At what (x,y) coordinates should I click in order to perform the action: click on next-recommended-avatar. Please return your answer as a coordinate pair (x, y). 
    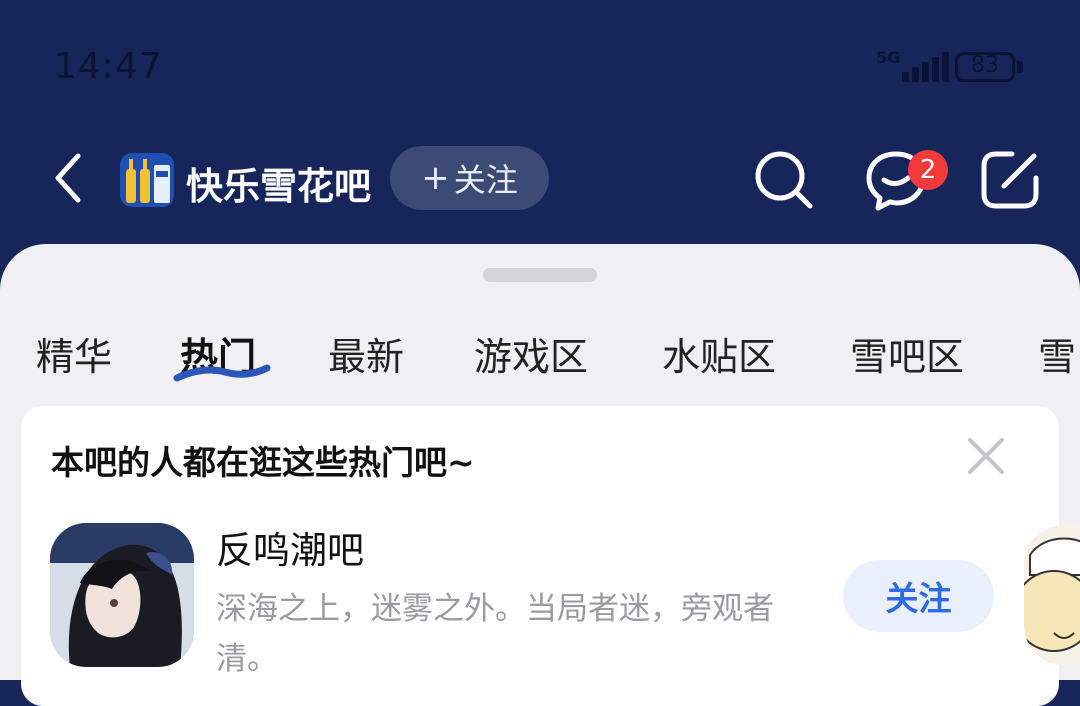
    Looking at the image, I should click on (1052, 595).